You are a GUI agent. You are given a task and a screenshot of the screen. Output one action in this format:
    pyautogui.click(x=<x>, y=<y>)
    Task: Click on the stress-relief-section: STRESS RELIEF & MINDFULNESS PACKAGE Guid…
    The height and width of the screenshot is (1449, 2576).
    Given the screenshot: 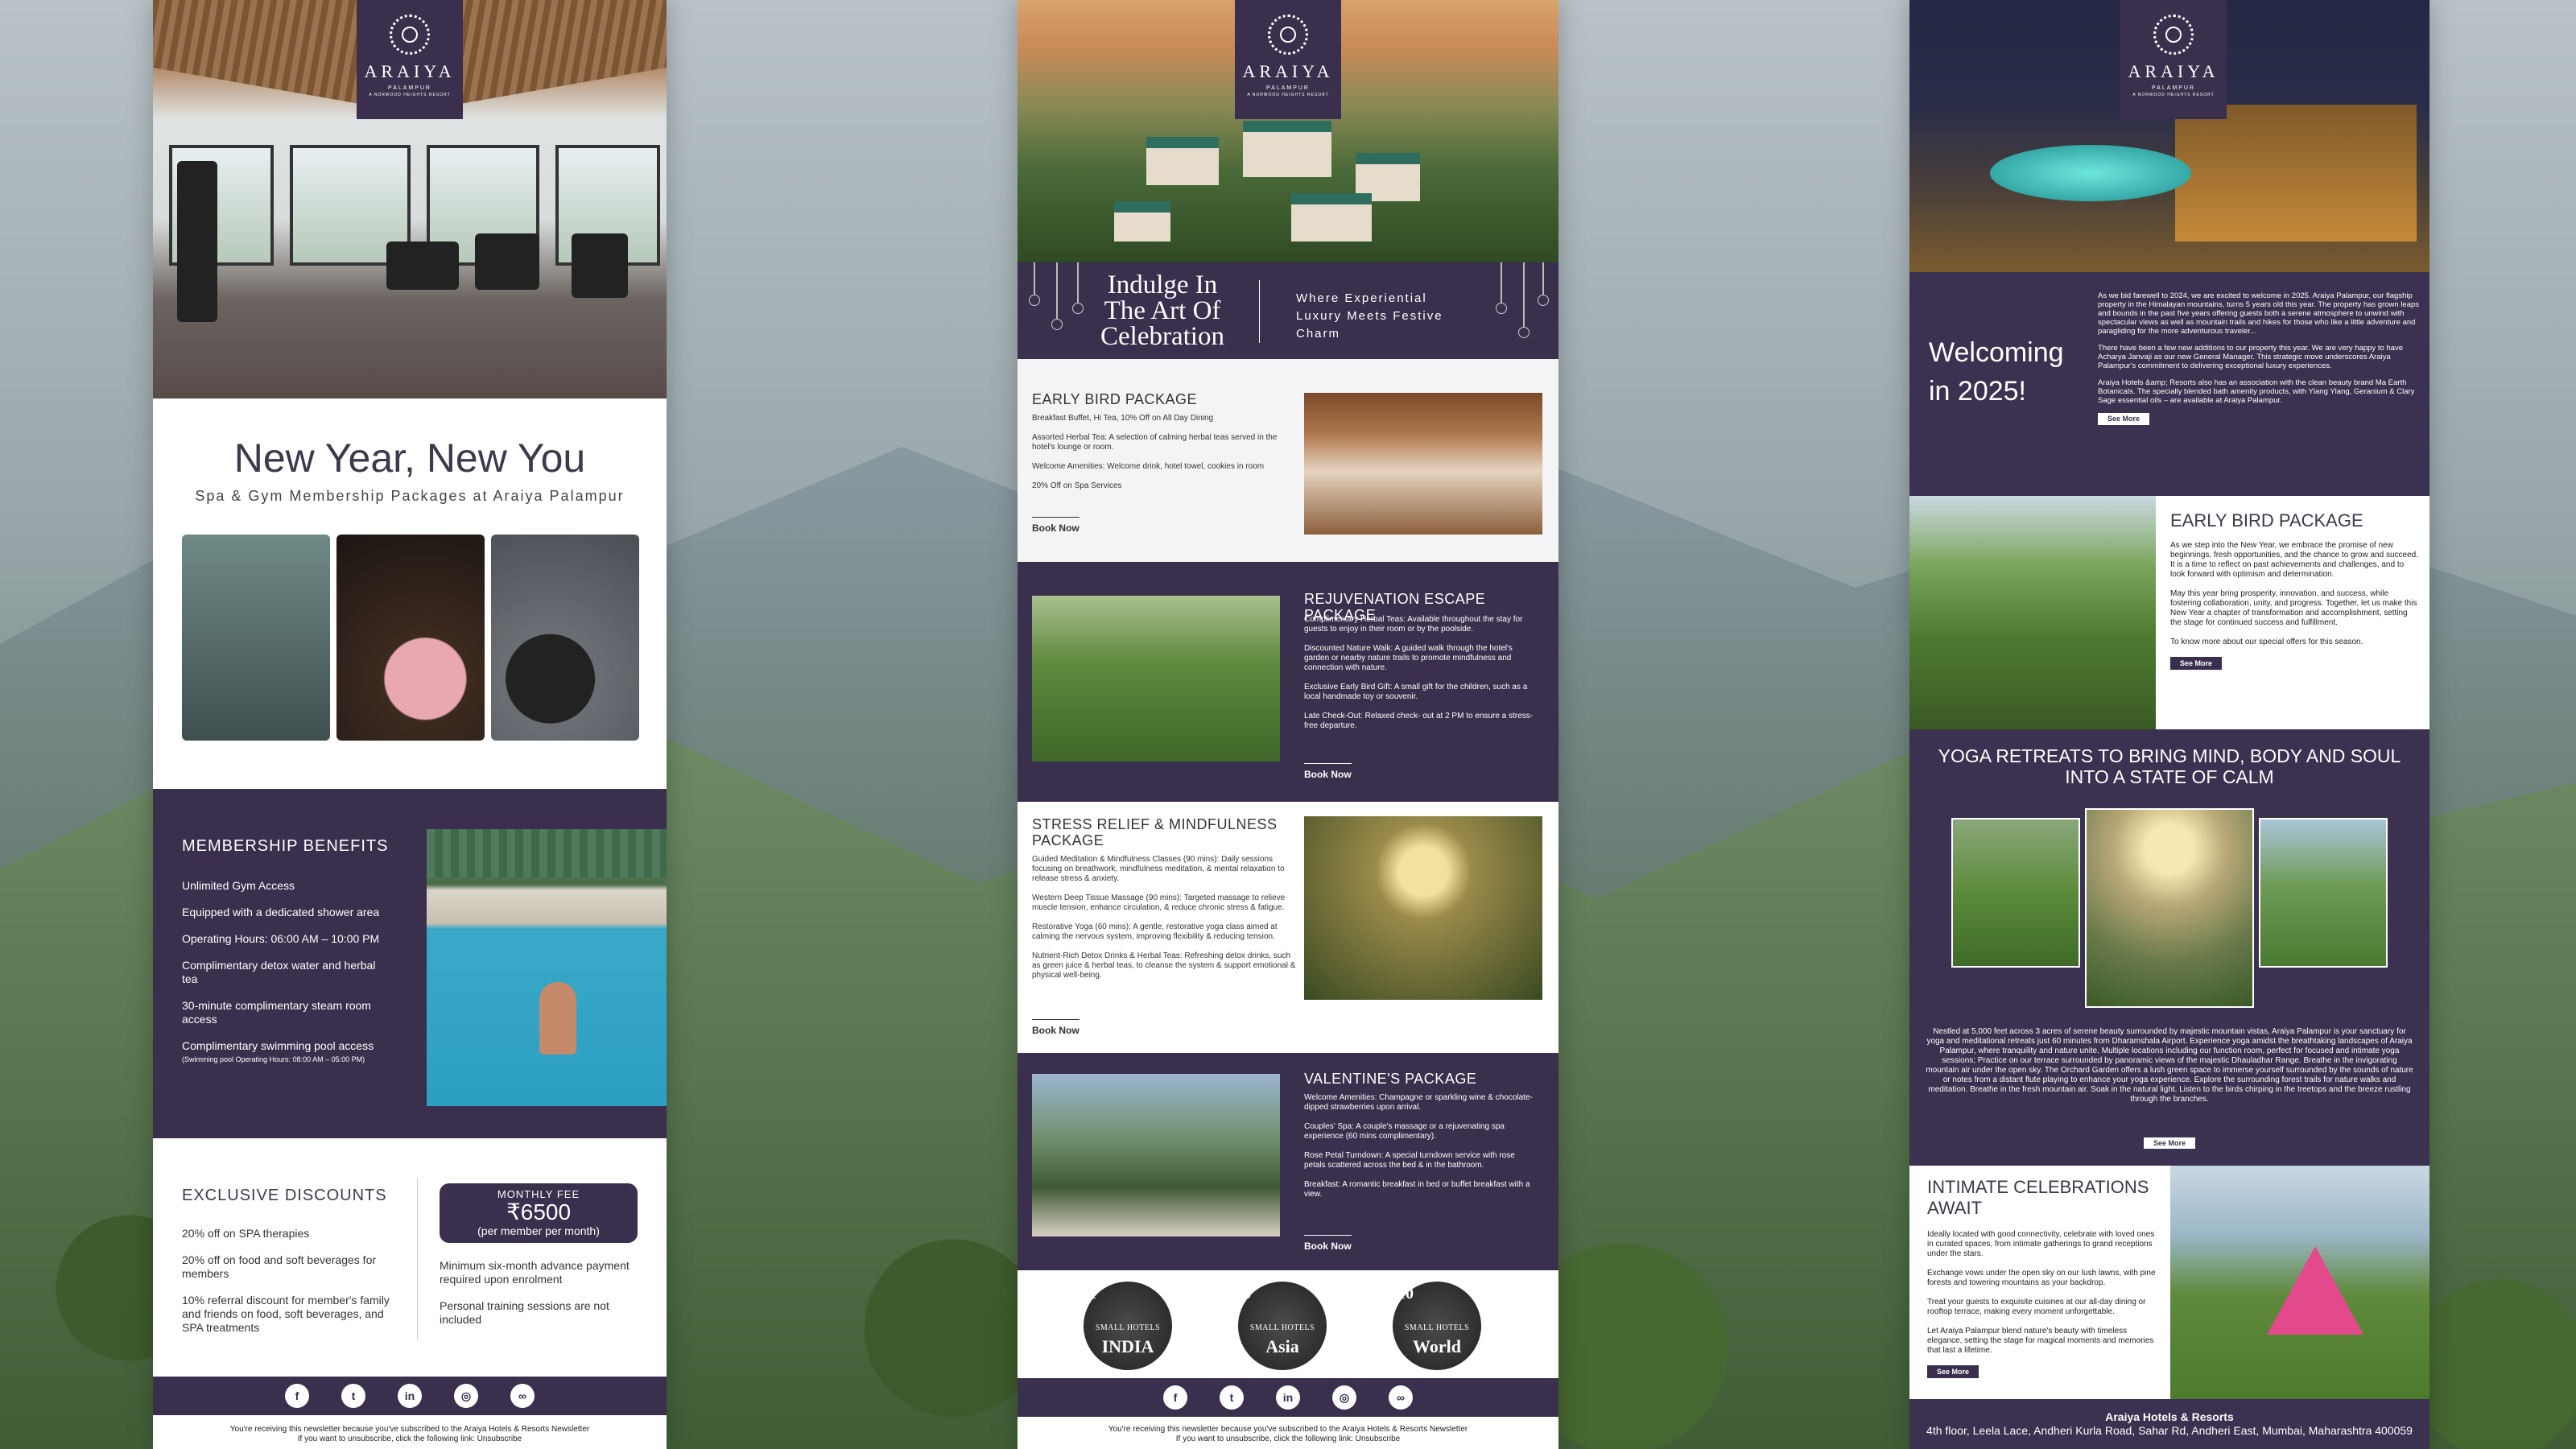 What is the action you would take?
    pyautogui.click(x=1288, y=927)
    